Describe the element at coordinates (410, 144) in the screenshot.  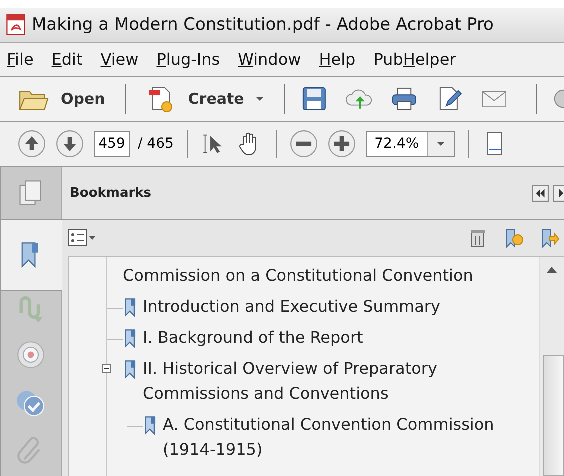
I see `zoom-dropdown: 72.4%` at that location.